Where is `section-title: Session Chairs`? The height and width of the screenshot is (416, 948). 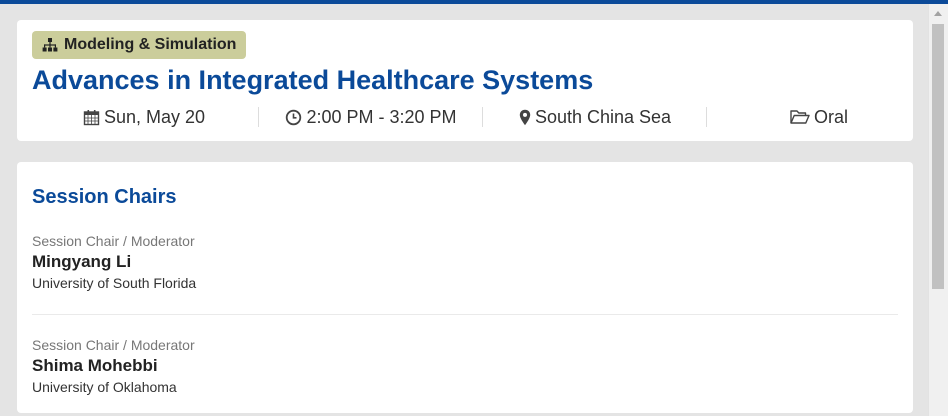 section-title: Session Chairs is located at coordinates (104, 197).